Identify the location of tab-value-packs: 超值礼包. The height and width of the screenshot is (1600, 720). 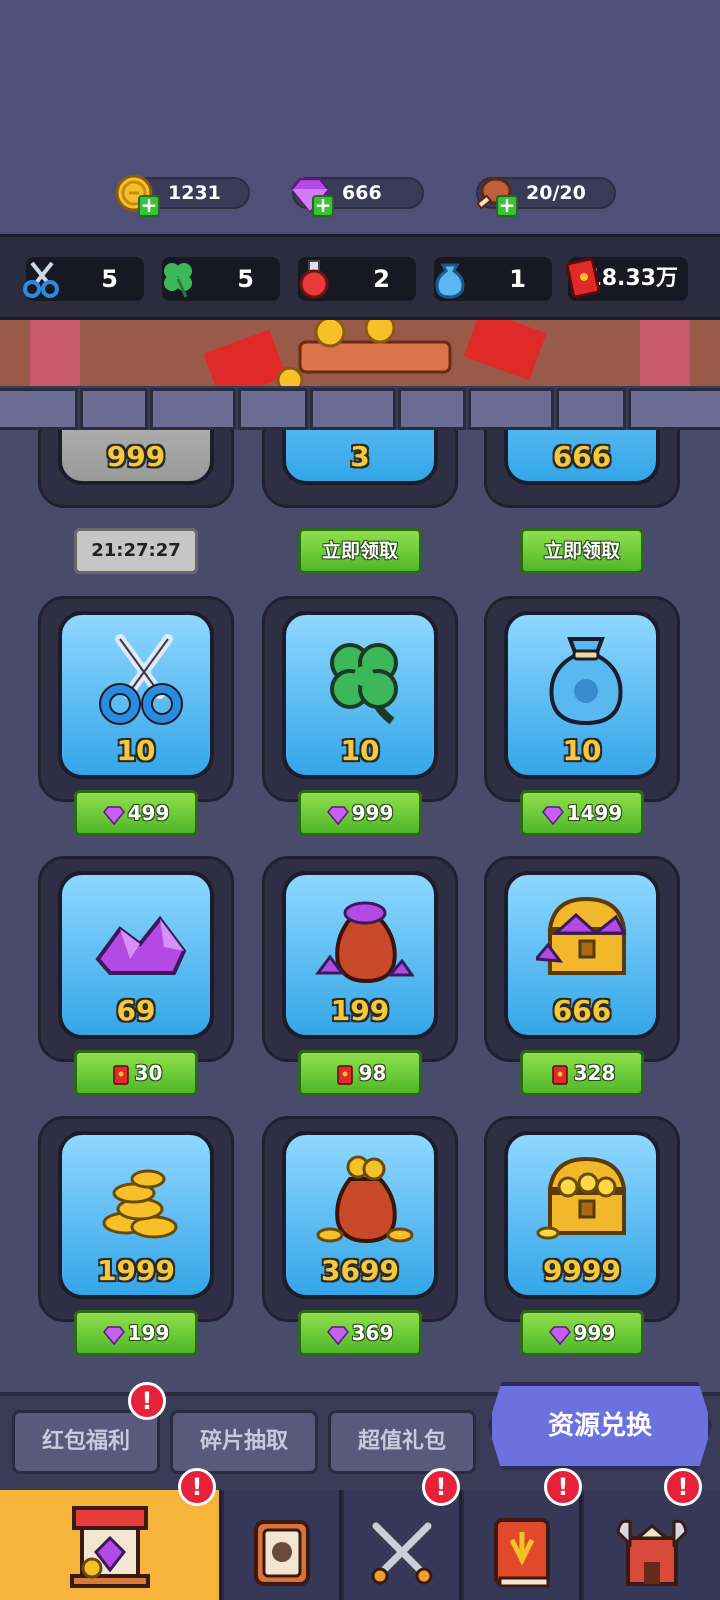
(402, 1442).